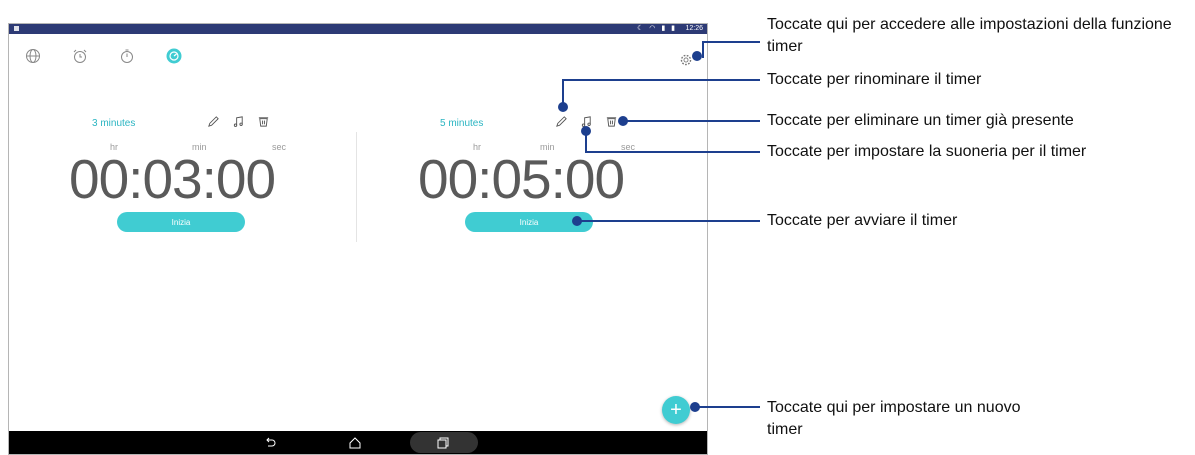  I want to click on status-time: 12:26, so click(694, 28).